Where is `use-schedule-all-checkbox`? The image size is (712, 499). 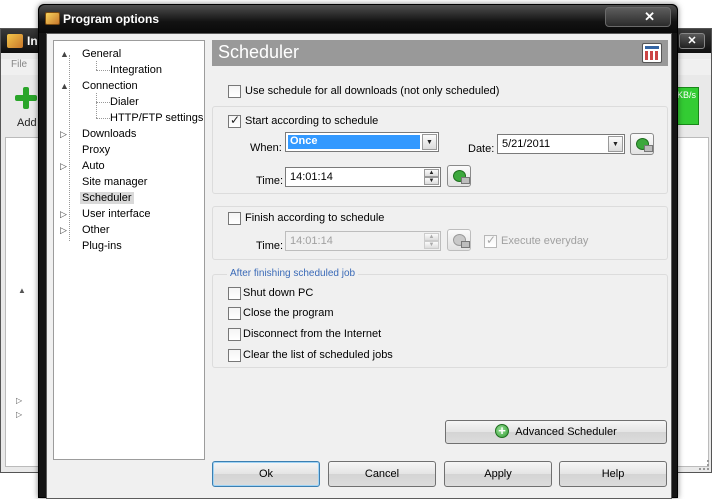
use-schedule-all-checkbox is located at coordinates (234, 91).